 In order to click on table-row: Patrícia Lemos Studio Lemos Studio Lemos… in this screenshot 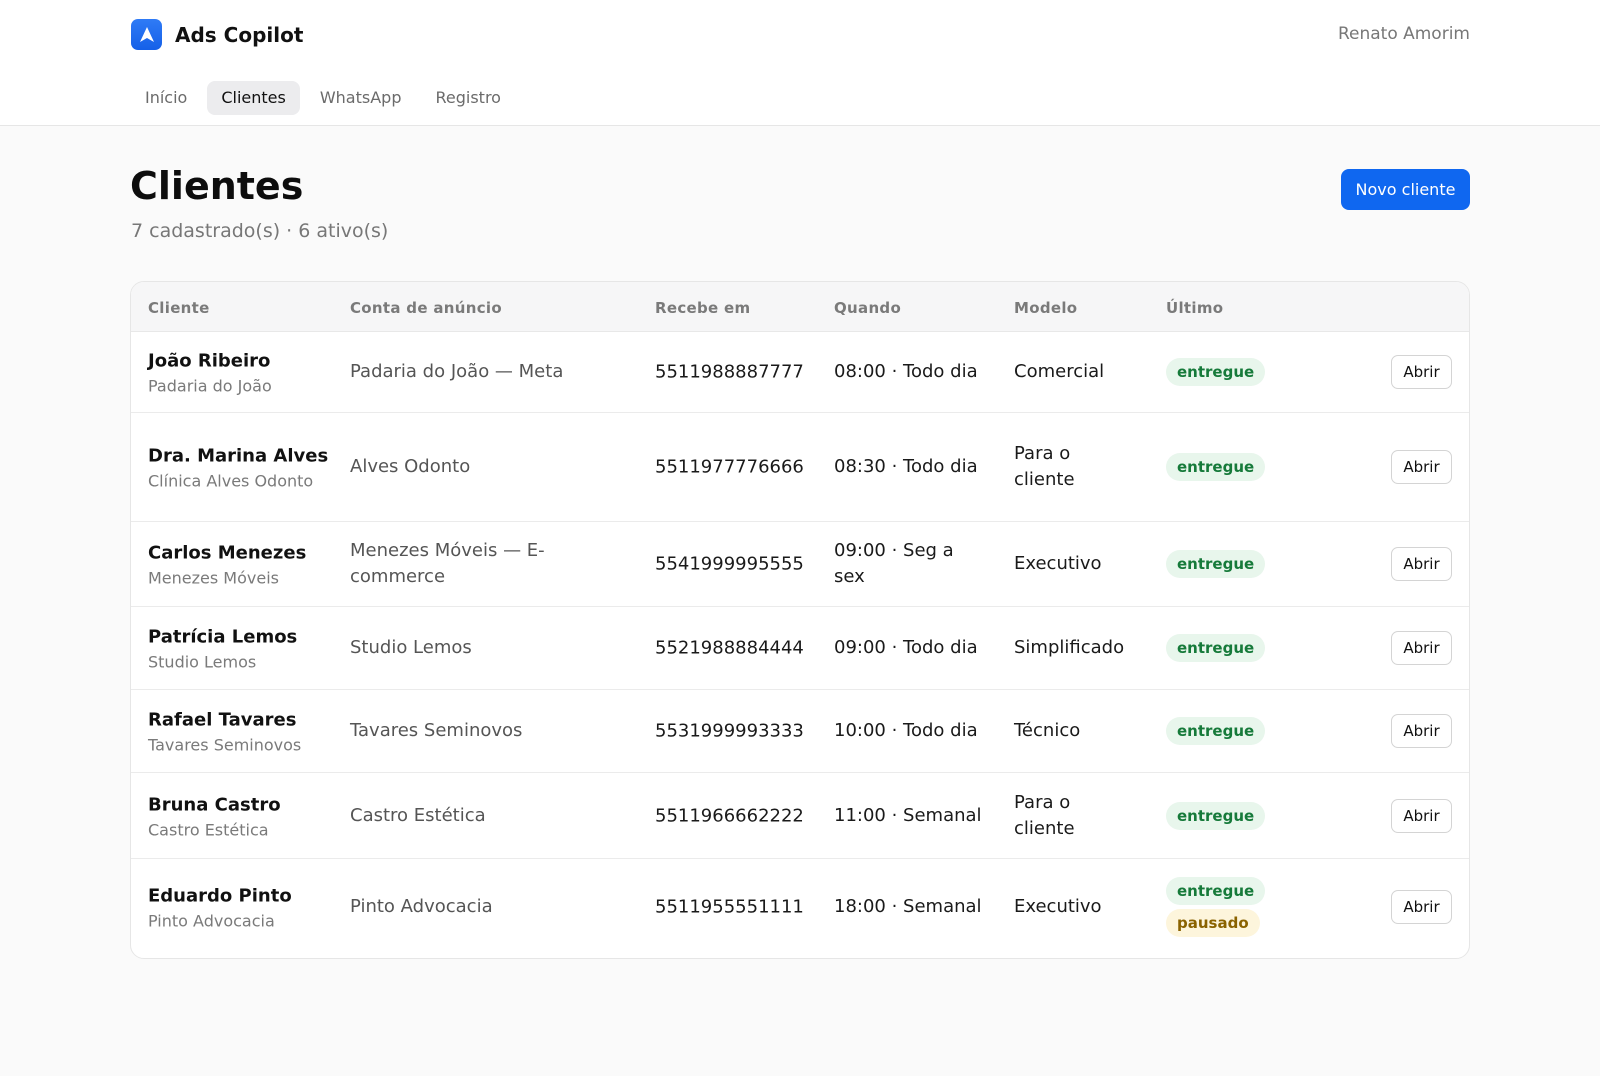, I will do `click(800, 648)`.